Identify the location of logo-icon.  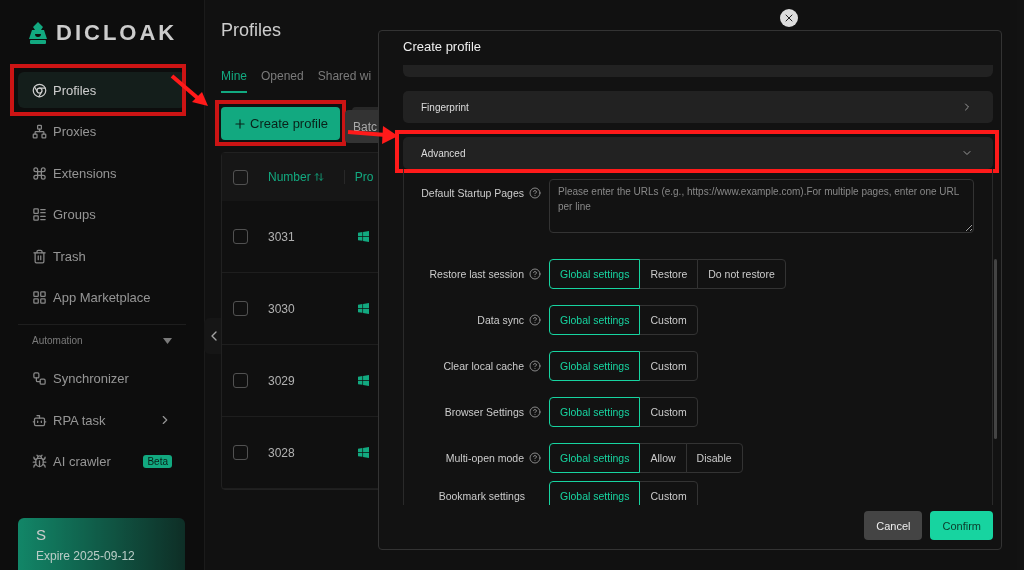
(38, 33).